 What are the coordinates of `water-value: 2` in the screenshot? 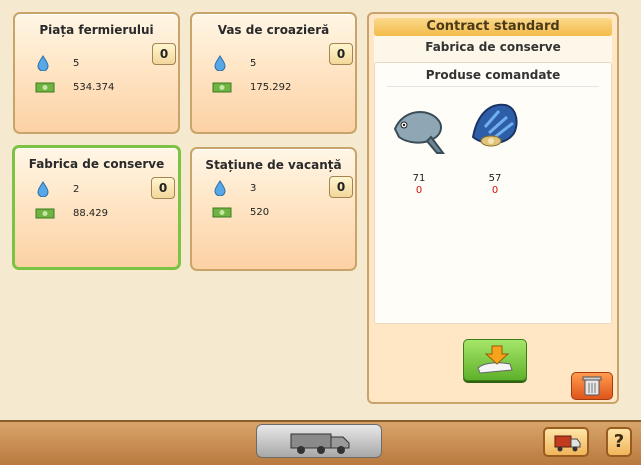 It's located at (76, 189).